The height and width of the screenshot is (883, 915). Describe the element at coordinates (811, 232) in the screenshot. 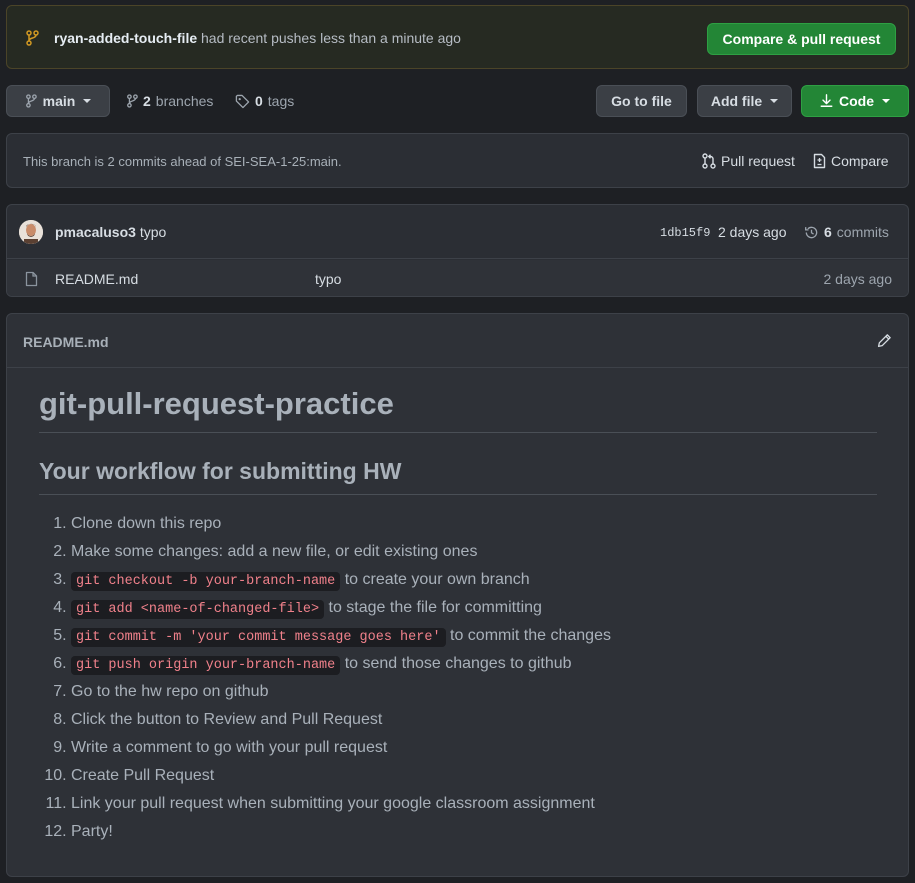

I see `history-icon` at that location.